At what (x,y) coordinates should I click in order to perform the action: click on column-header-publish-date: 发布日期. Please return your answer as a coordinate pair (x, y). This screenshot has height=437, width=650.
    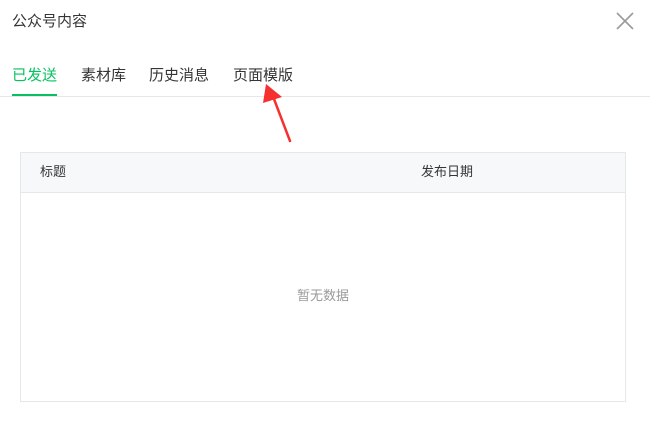
    Looking at the image, I should click on (447, 172).